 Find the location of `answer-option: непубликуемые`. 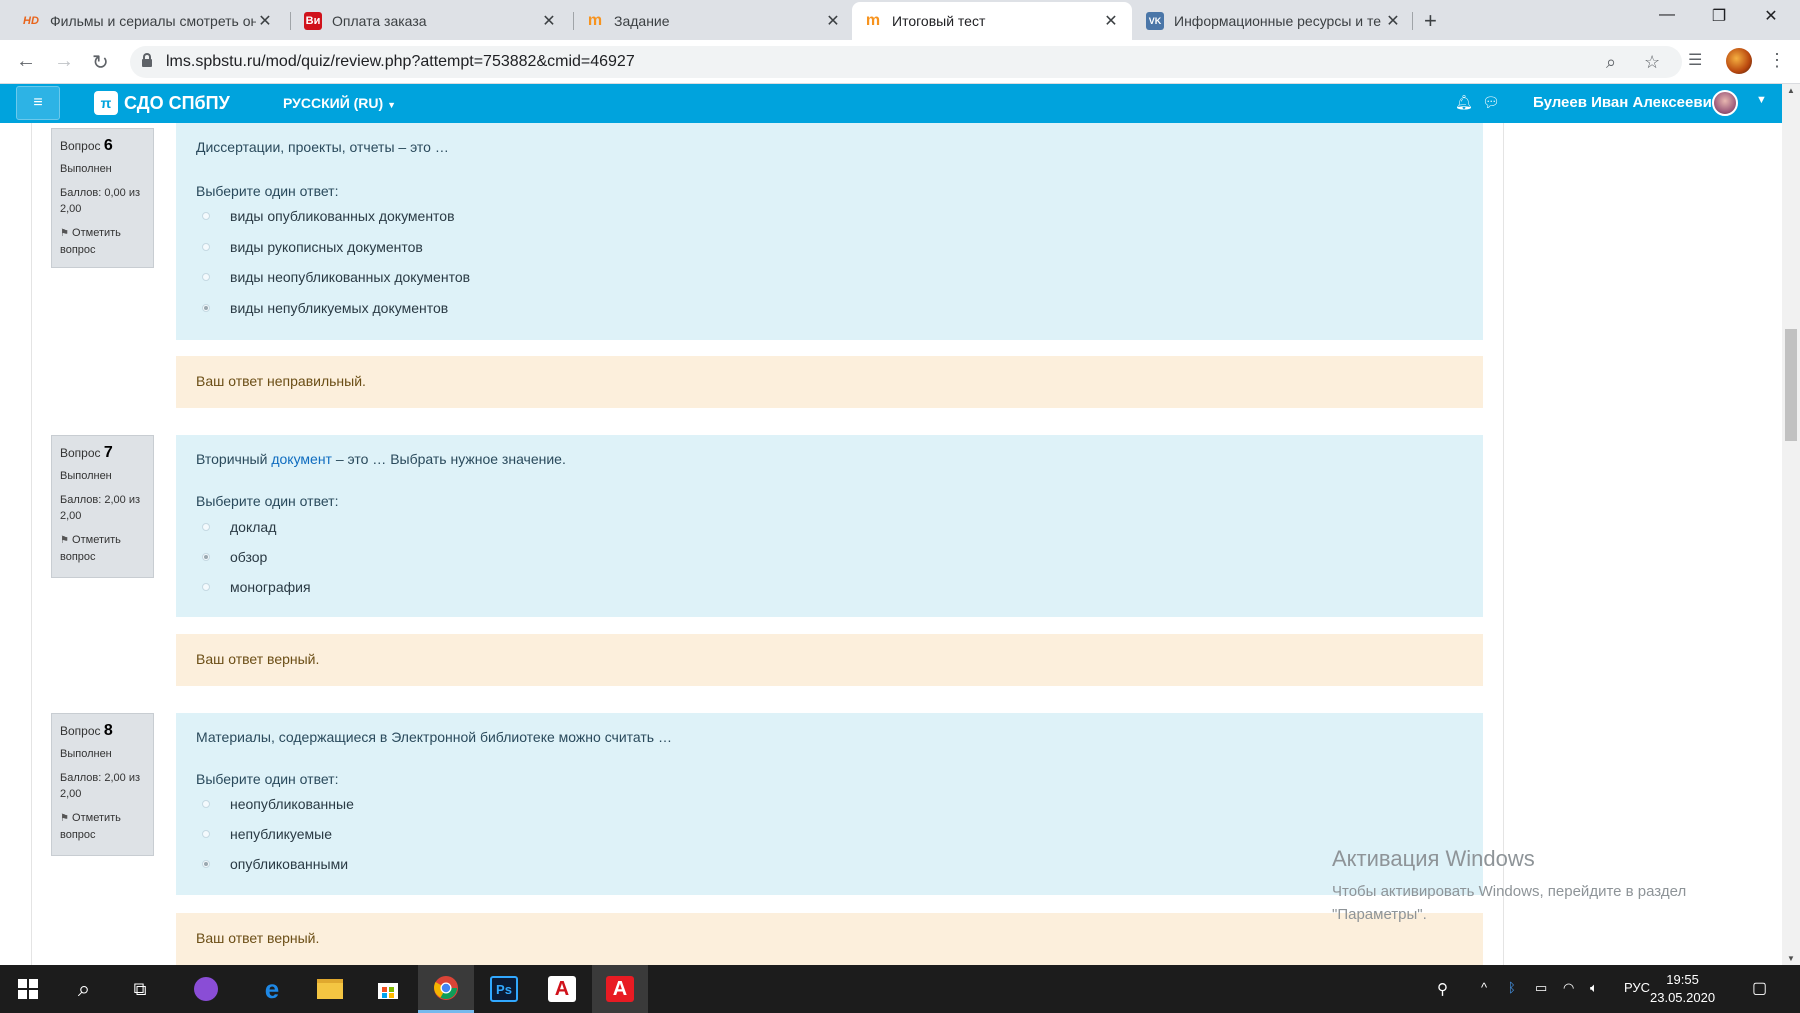

answer-option: непубликуемые is located at coordinates (267, 834).